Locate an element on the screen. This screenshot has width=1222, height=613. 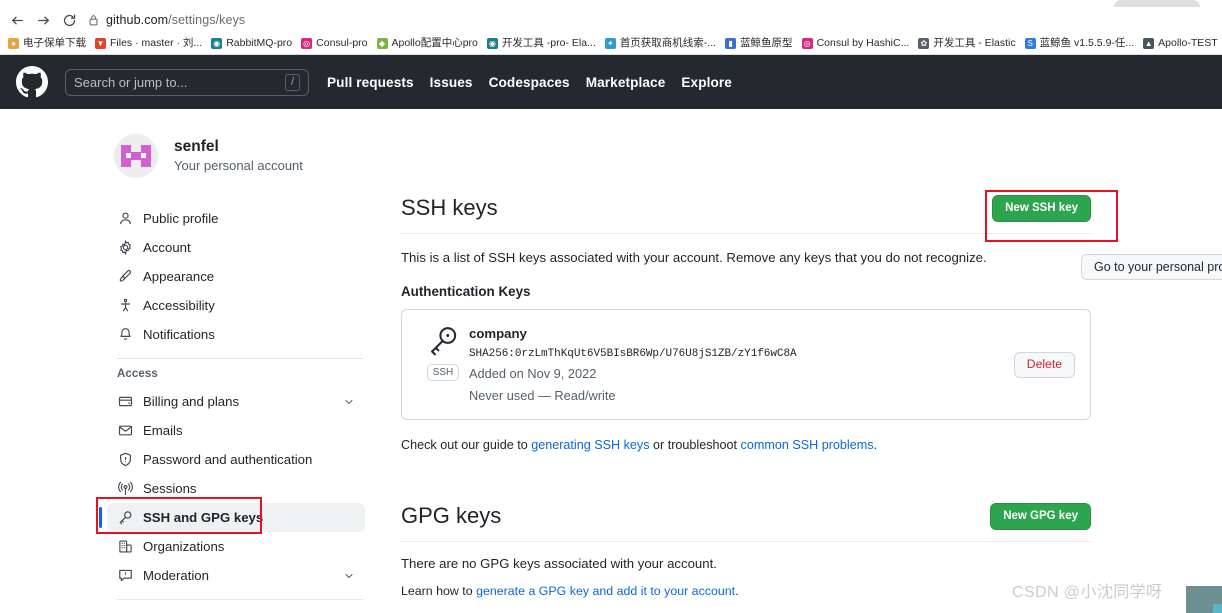
ssh-key-usage: Never used — Read/write is located at coordinates (542, 395).